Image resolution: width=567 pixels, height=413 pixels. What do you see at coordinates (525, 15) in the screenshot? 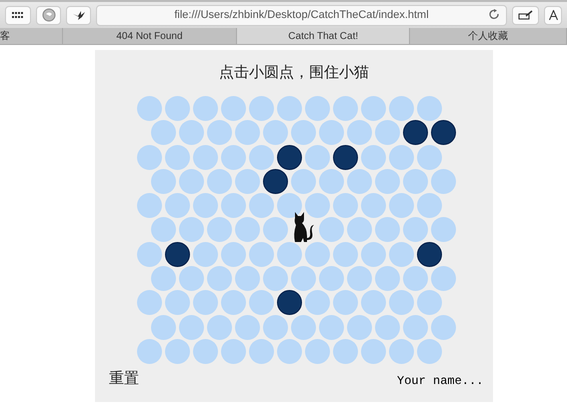
I see `annotate-button` at bounding box center [525, 15].